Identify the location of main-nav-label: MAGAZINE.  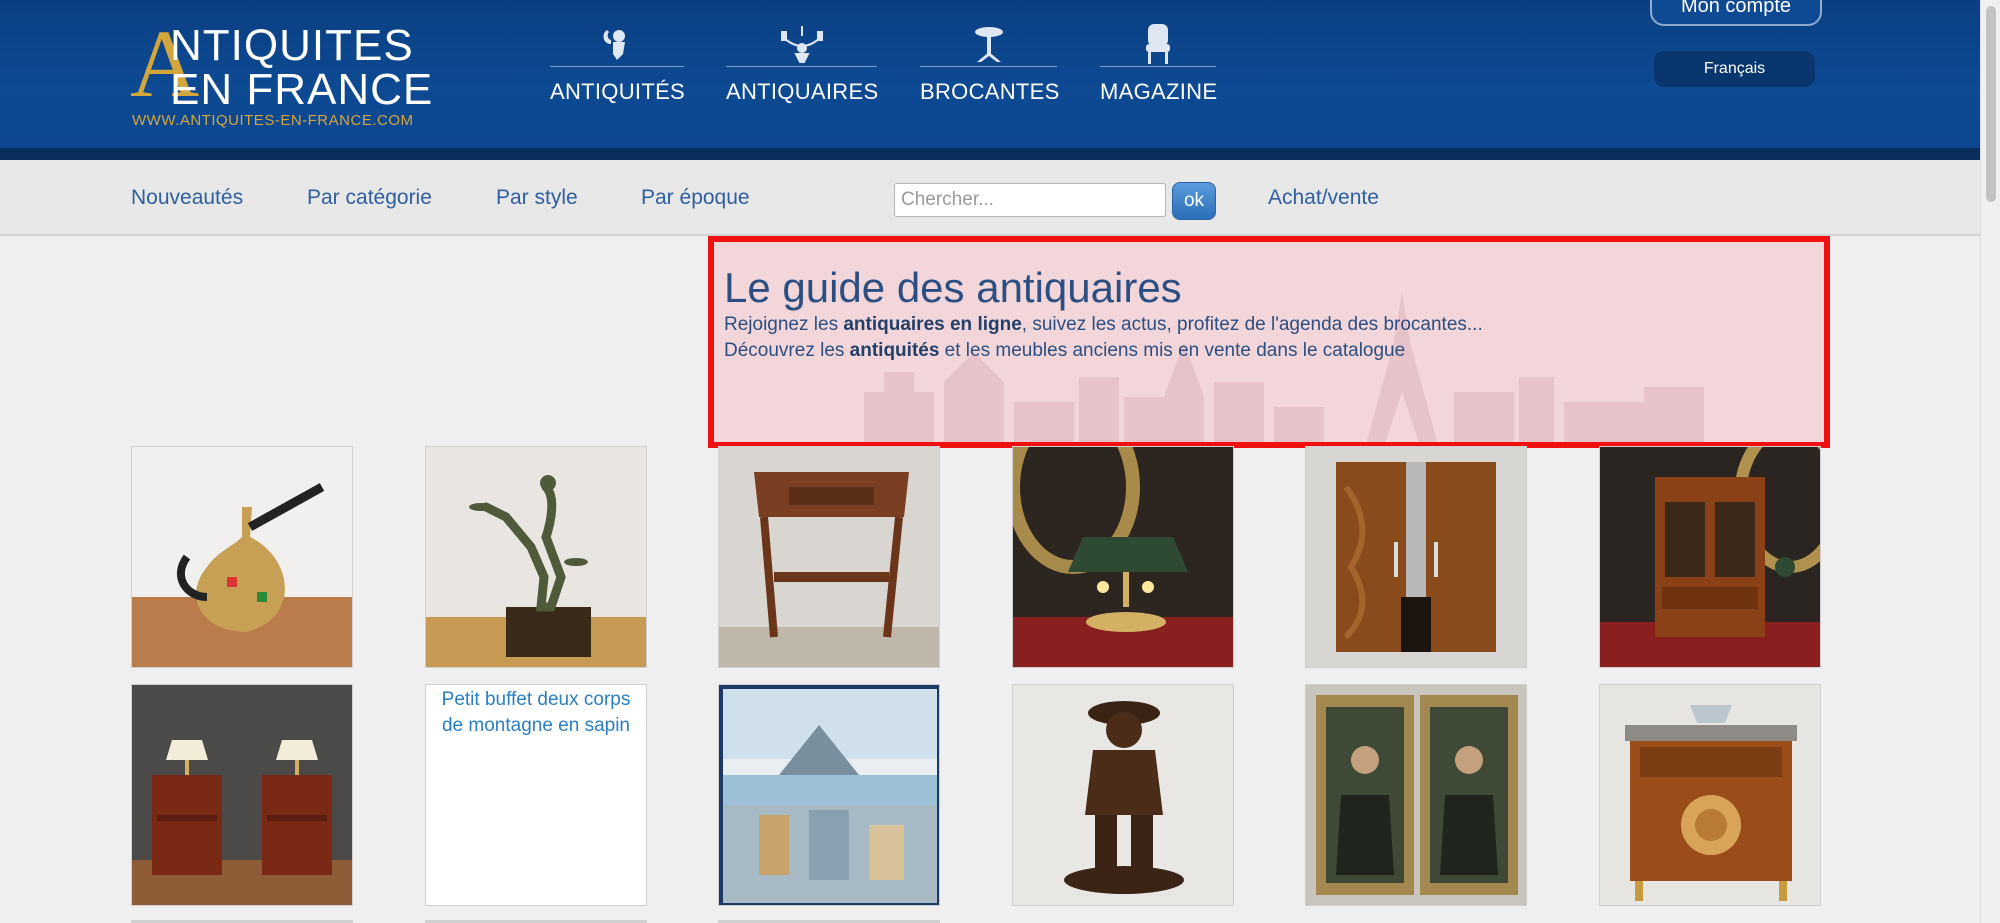
(1159, 91).